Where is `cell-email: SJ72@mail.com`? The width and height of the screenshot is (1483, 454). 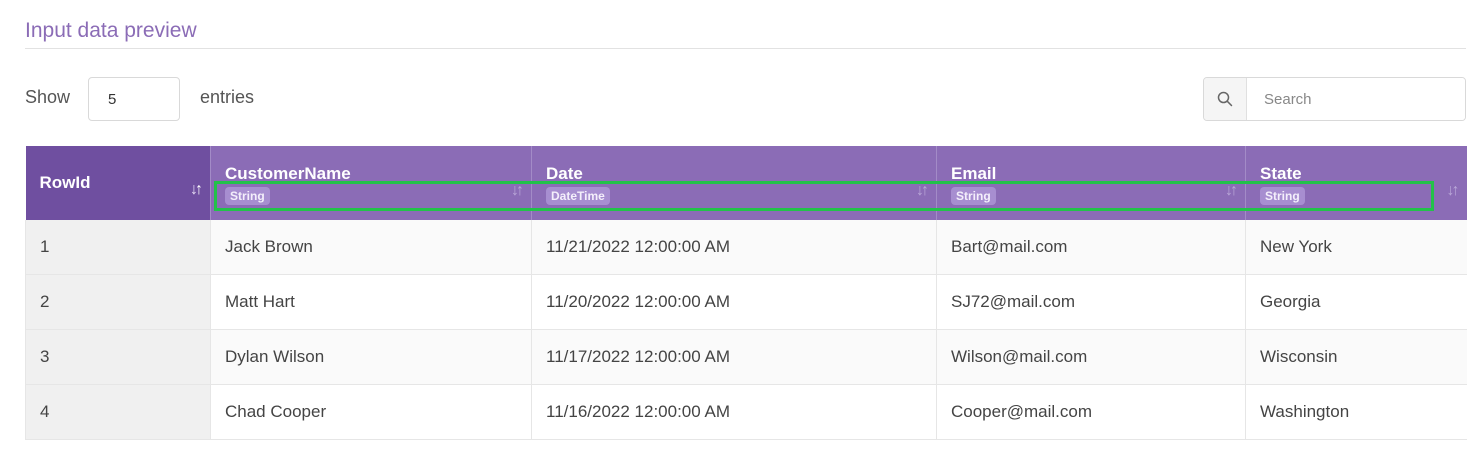 cell-email: SJ72@mail.com is located at coordinates (1091, 302).